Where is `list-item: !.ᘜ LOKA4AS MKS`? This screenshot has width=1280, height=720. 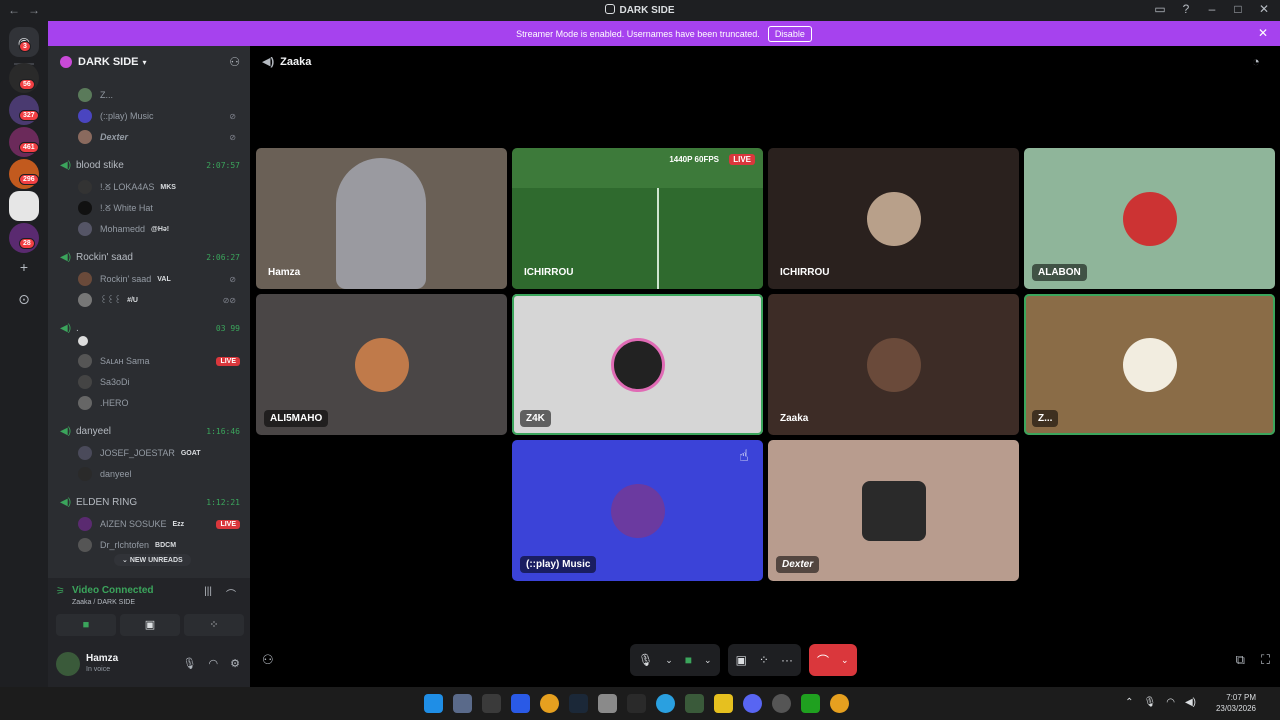 list-item: !.ᘜ LOKA4AS MKS is located at coordinates (159, 187).